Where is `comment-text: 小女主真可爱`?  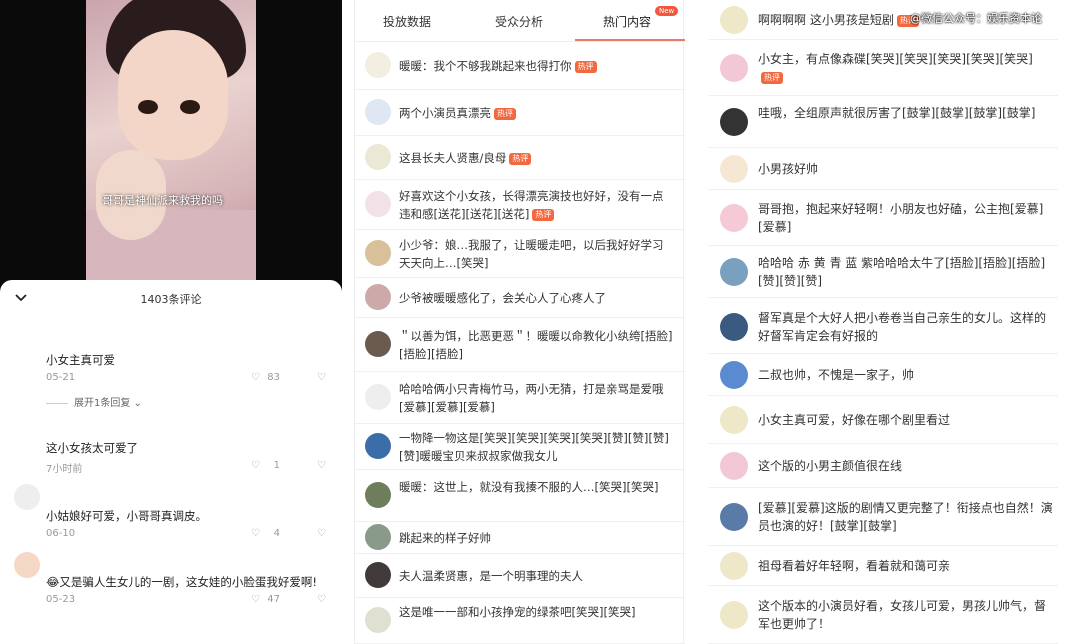 comment-text: 小女主真可爱 is located at coordinates (80, 360).